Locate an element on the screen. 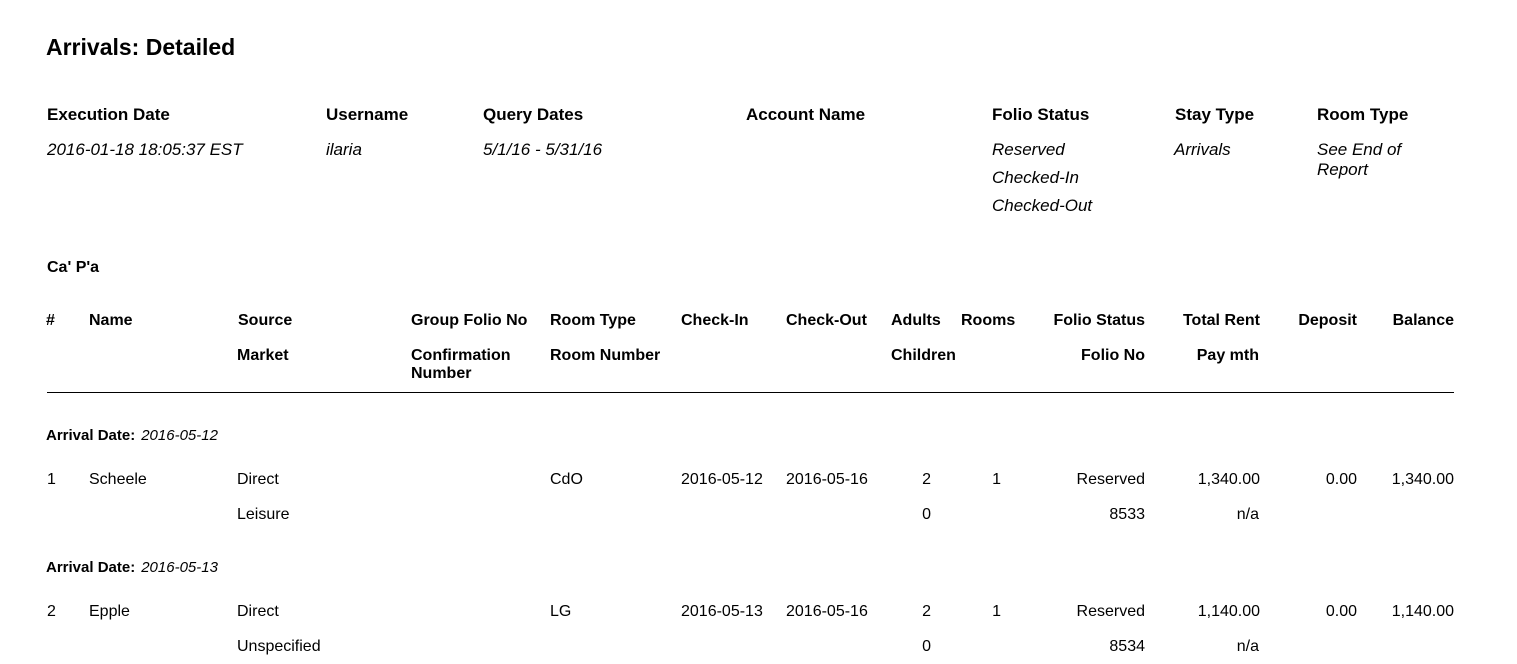 The width and height of the screenshot is (1517, 664). folio-status-label: Folio Status is located at coordinates (1041, 114).